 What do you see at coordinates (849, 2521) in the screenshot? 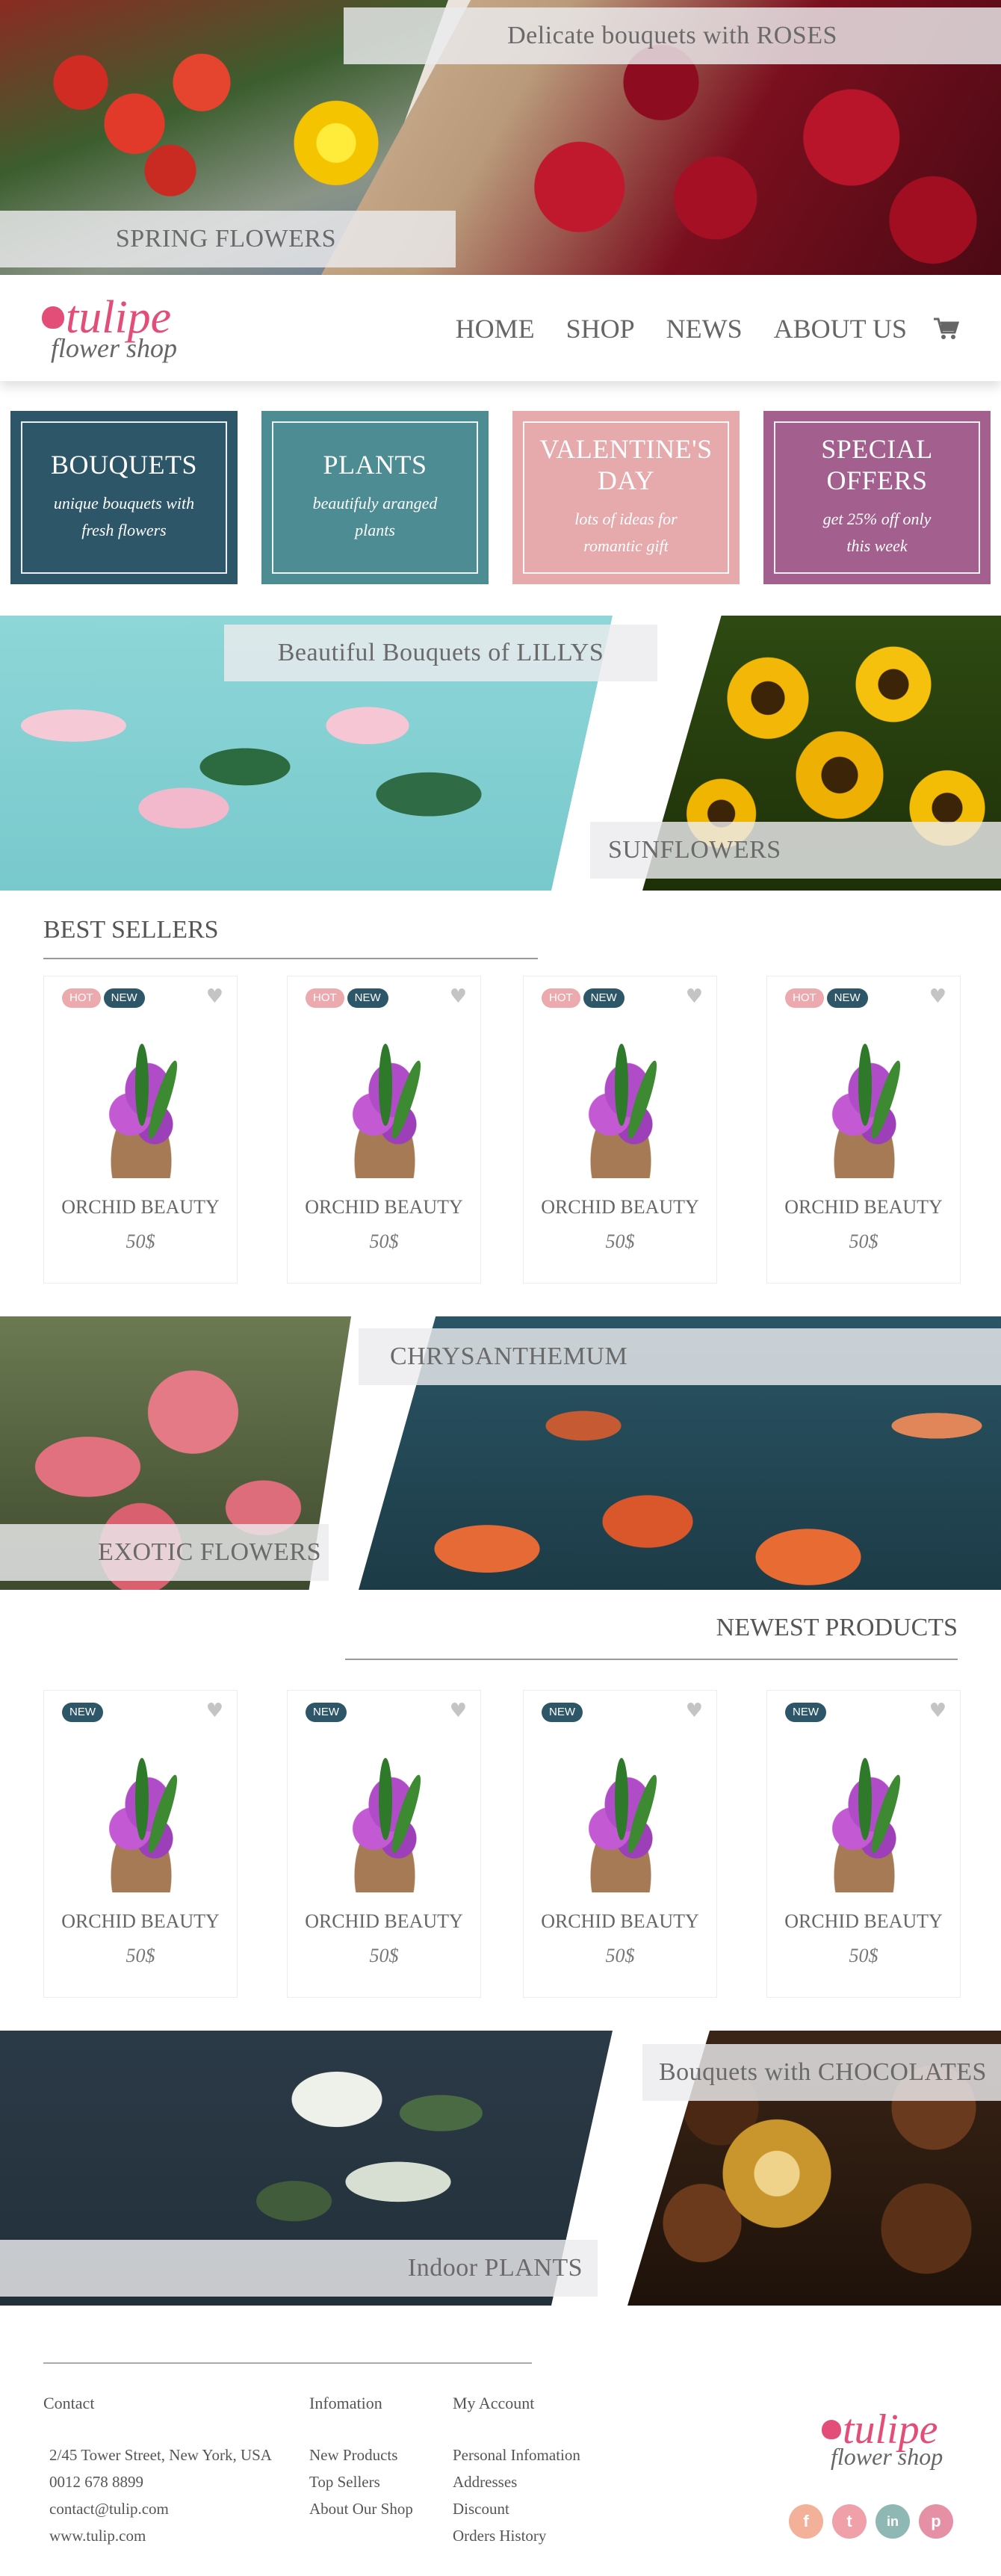
I see `twitter-icon: t` at bounding box center [849, 2521].